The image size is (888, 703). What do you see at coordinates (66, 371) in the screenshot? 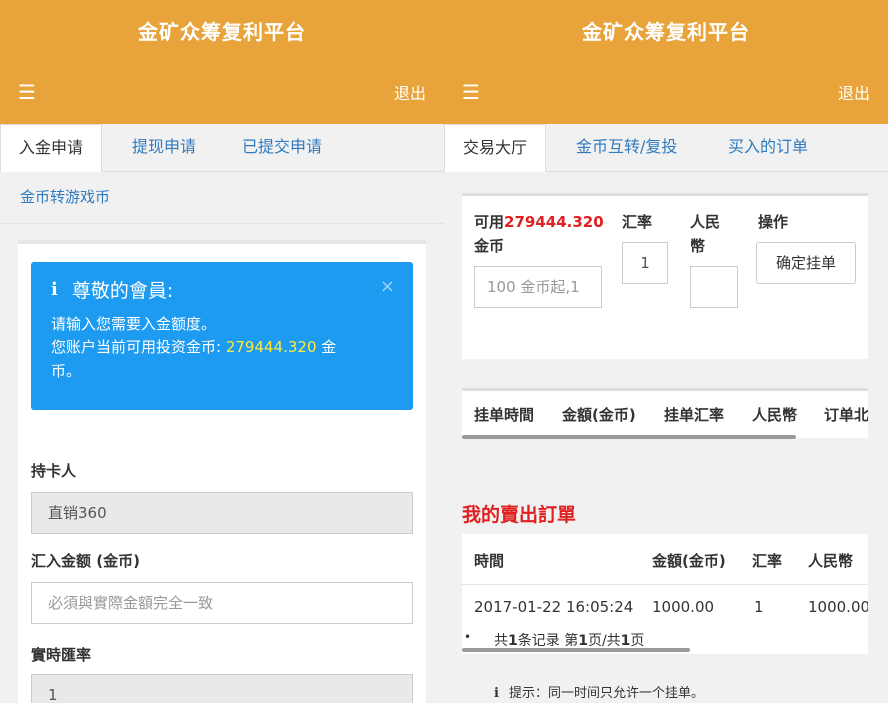
I see `alert-line-3: 币。` at bounding box center [66, 371].